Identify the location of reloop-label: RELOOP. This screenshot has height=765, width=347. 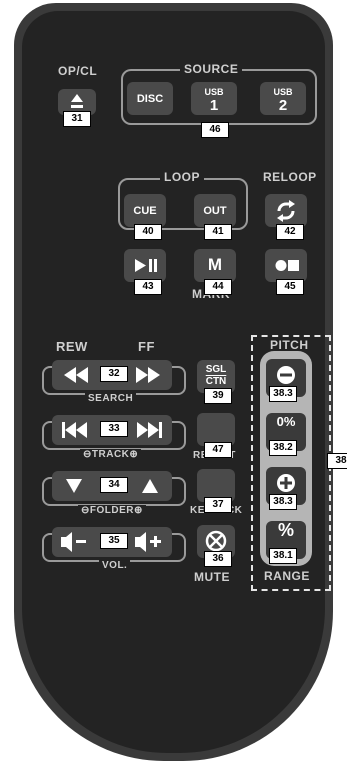
(290, 177).